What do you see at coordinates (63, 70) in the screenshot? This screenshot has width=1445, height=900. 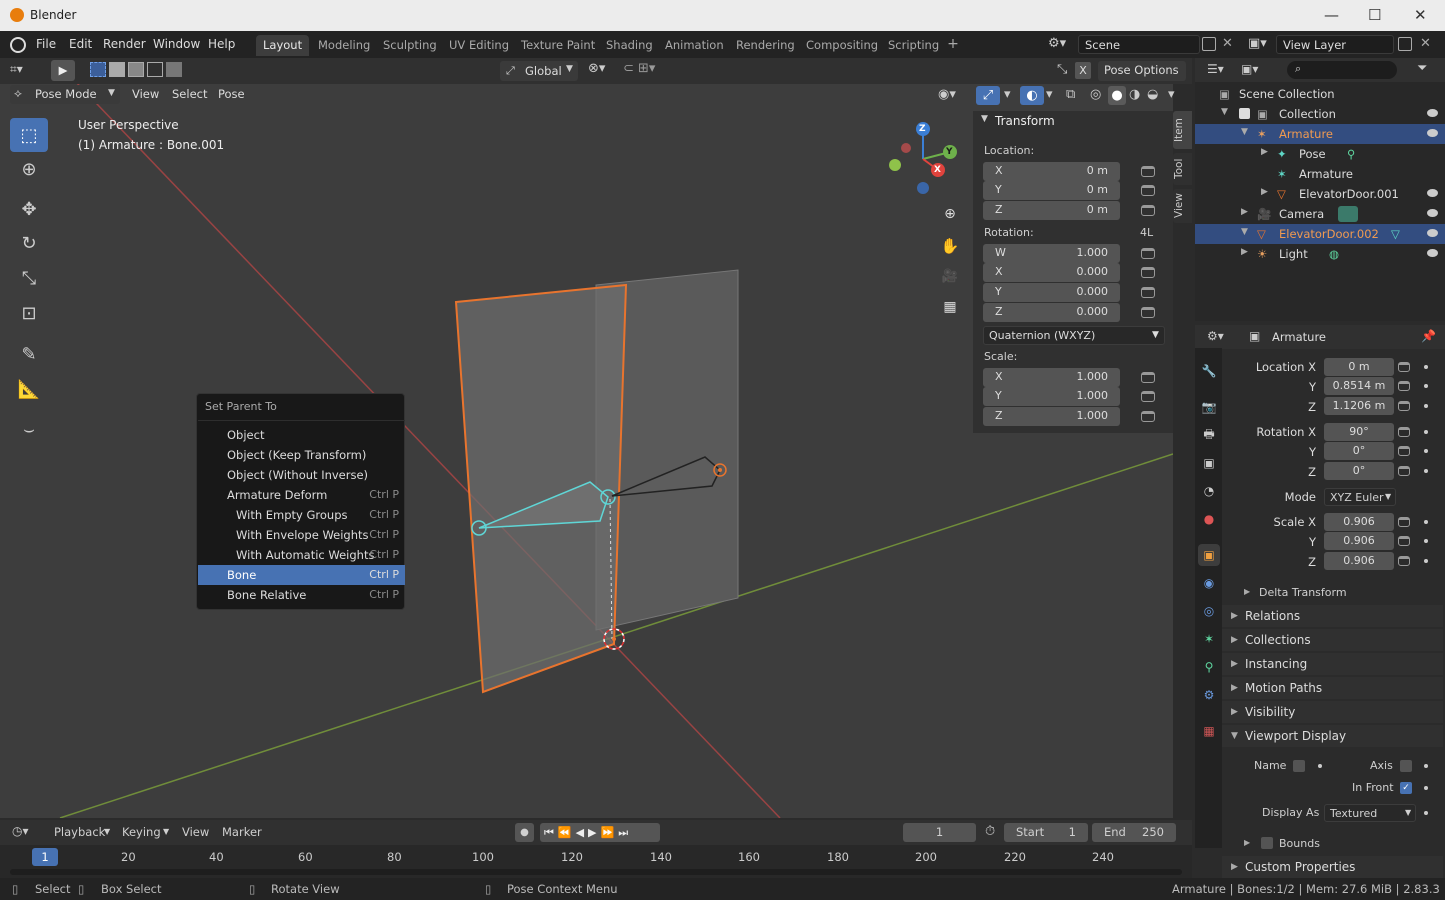 I see `select-tool-mode-icon: ▶` at bounding box center [63, 70].